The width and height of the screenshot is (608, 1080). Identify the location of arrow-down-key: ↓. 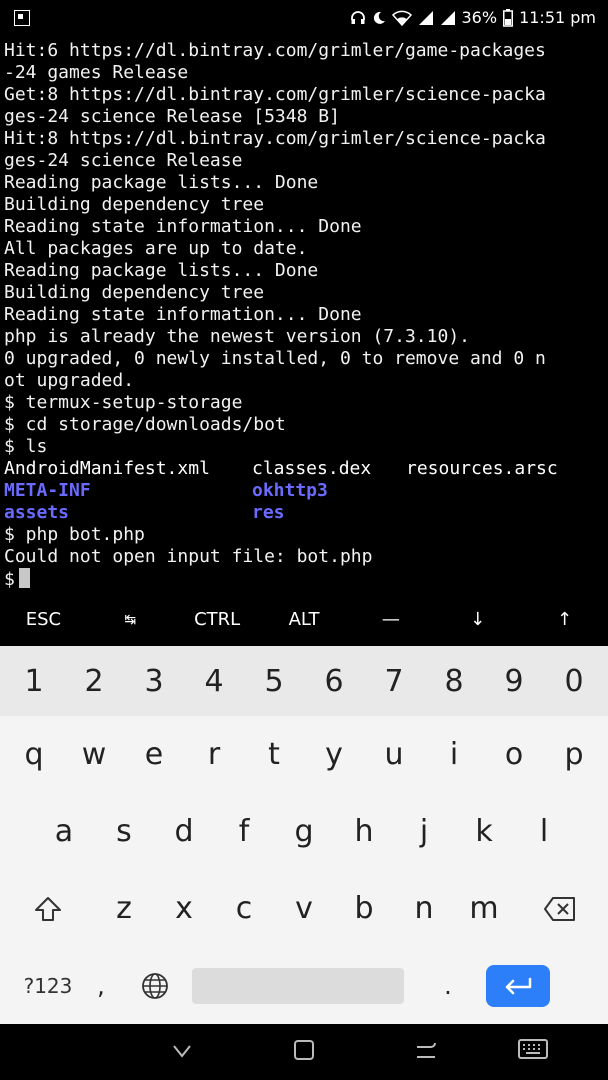
(477, 623).